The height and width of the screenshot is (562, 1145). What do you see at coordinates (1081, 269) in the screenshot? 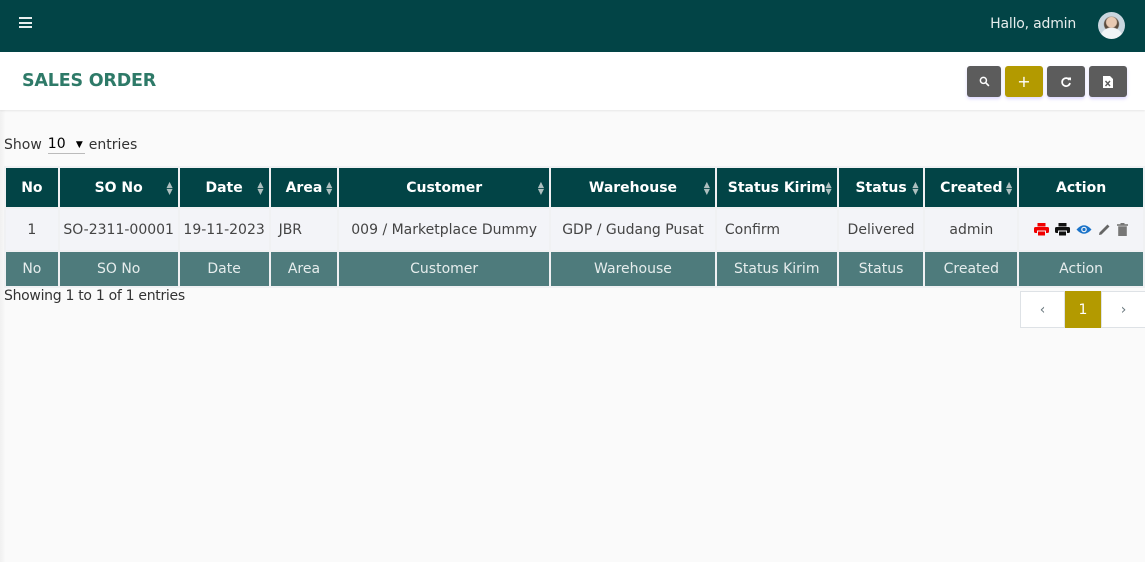
I see `footer-action: Action` at bounding box center [1081, 269].